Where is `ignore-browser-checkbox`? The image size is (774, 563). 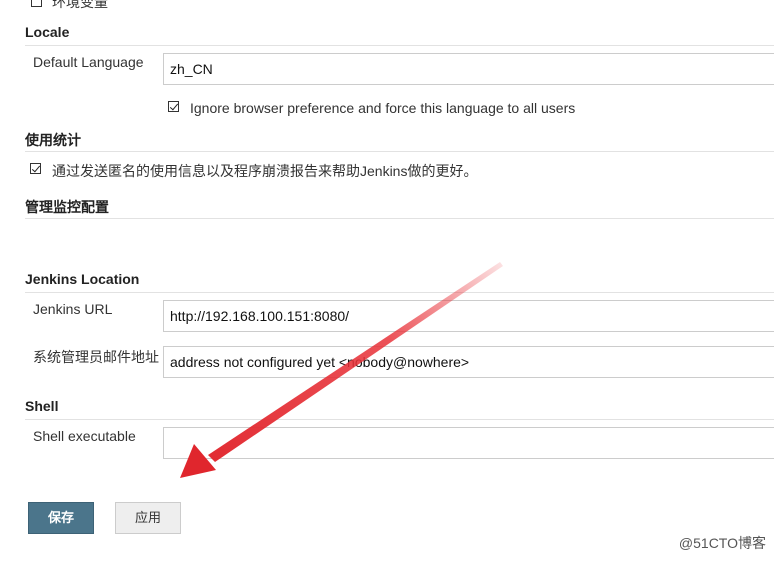 ignore-browser-checkbox is located at coordinates (173, 106).